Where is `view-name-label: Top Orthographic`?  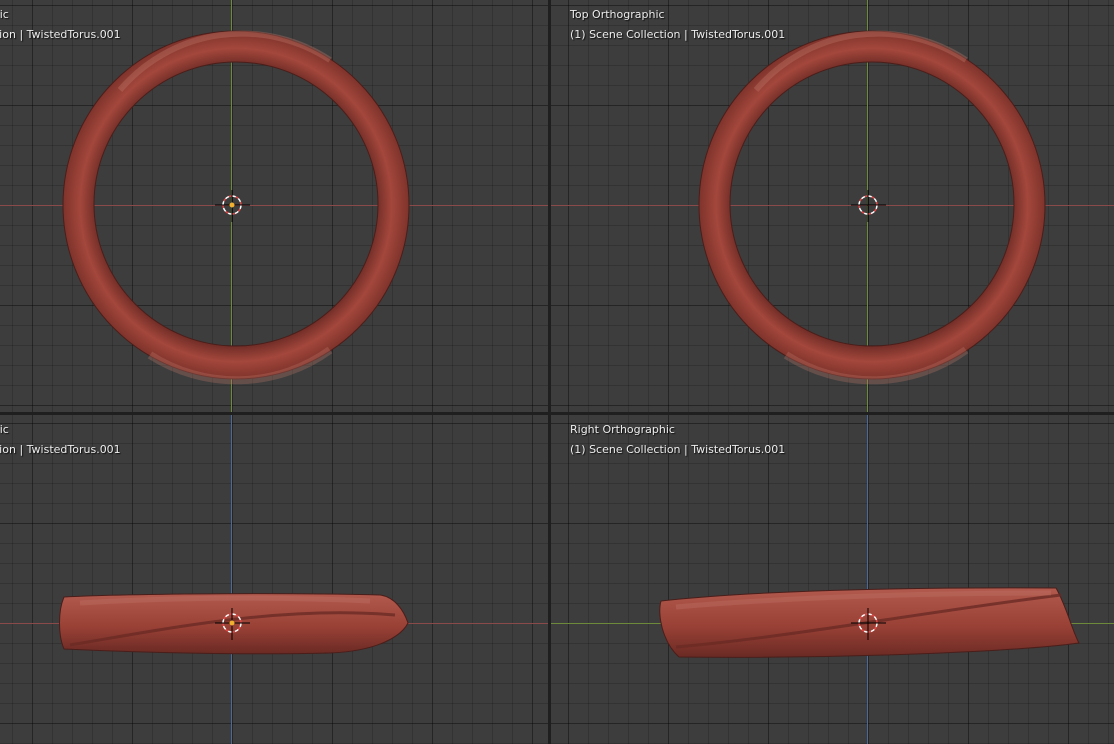 view-name-label: Top Orthographic is located at coordinates (617, 14).